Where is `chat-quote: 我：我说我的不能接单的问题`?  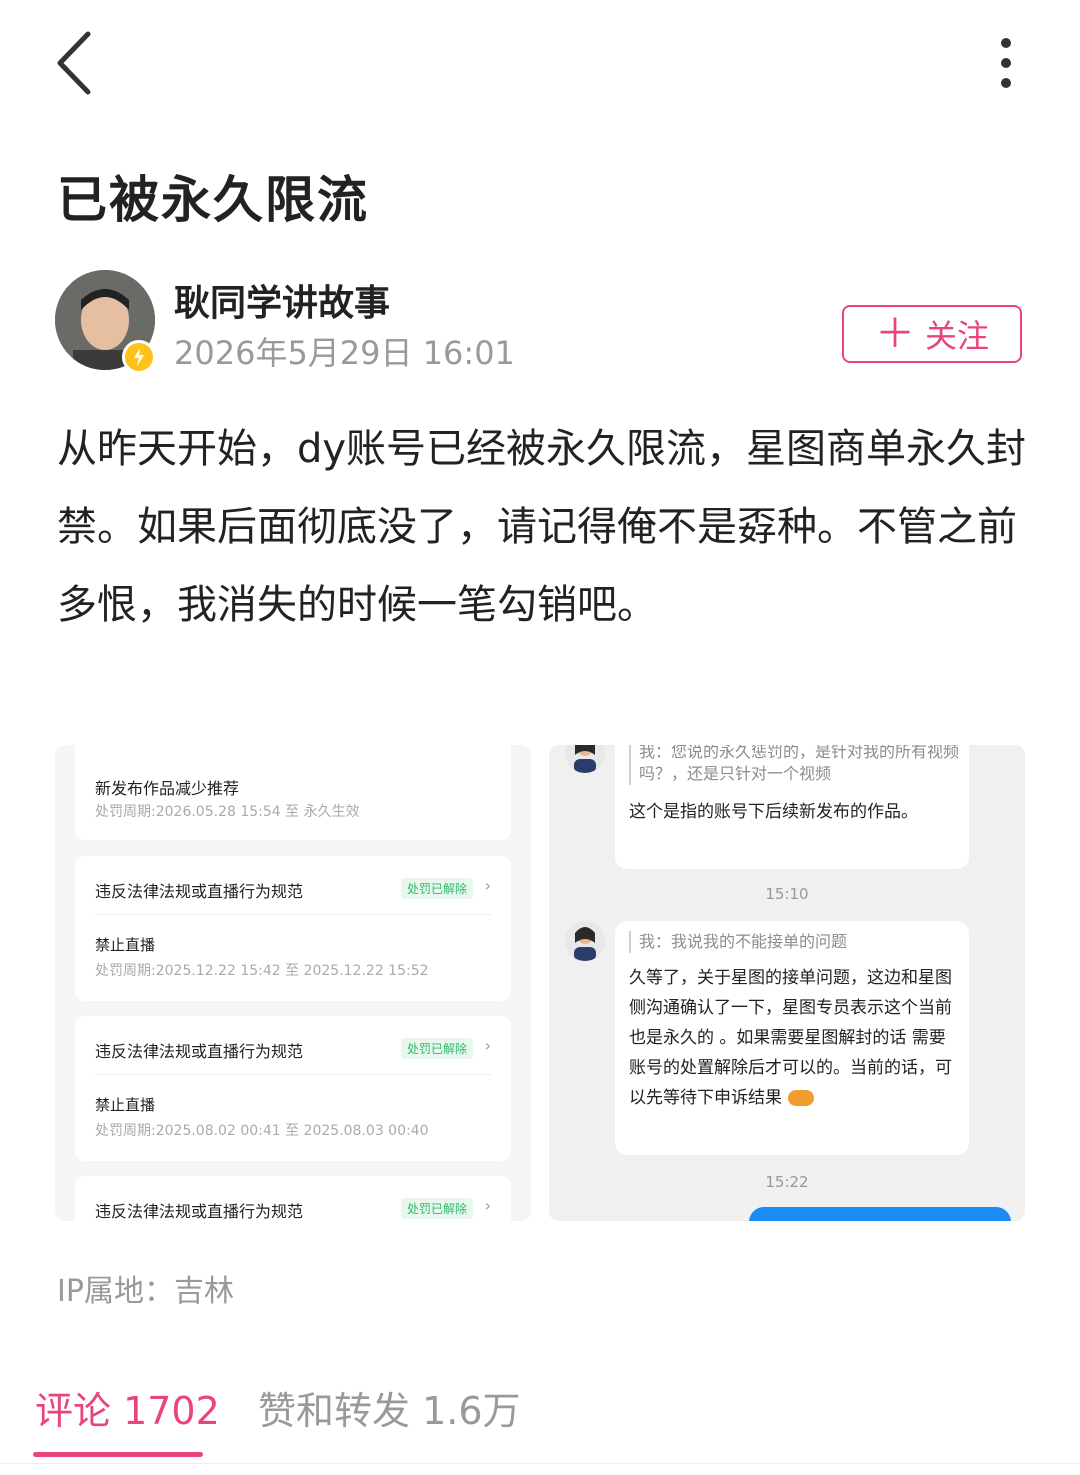 chat-quote: 我：我说我的不能接单的问题 is located at coordinates (794, 942).